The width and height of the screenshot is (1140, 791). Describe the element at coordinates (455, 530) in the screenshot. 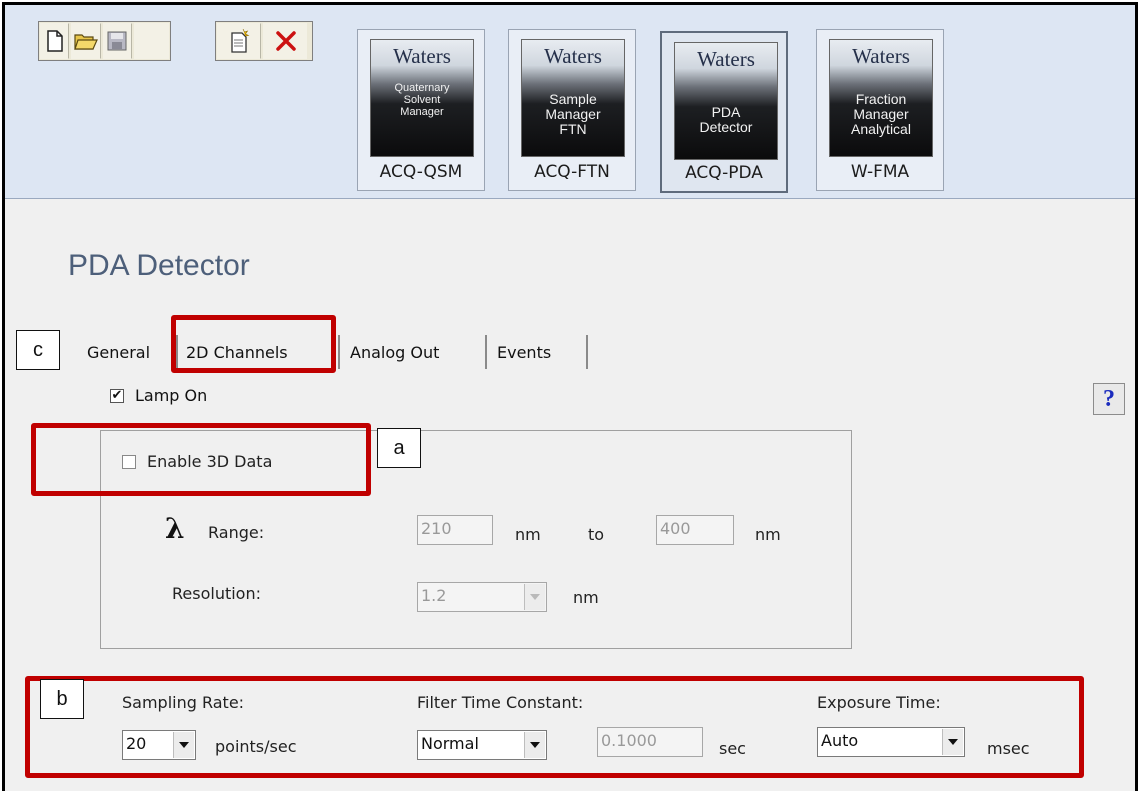

I see `range-from-input: 210` at that location.